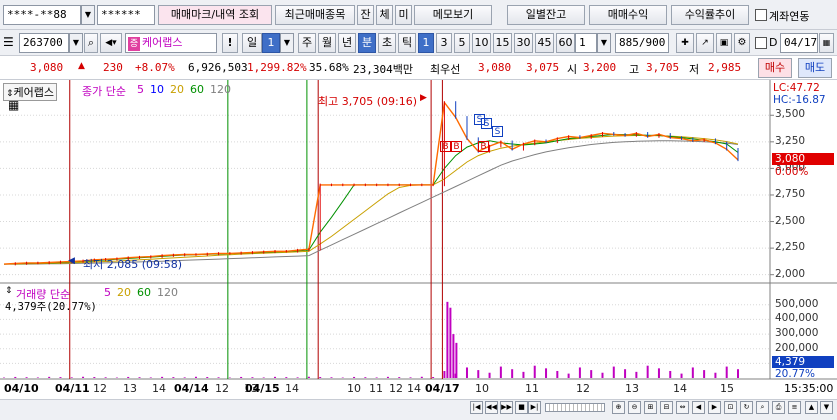 The image size is (837, 420). Describe the element at coordinates (761, 43) in the screenshot. I see `date-checkbox` at that location.